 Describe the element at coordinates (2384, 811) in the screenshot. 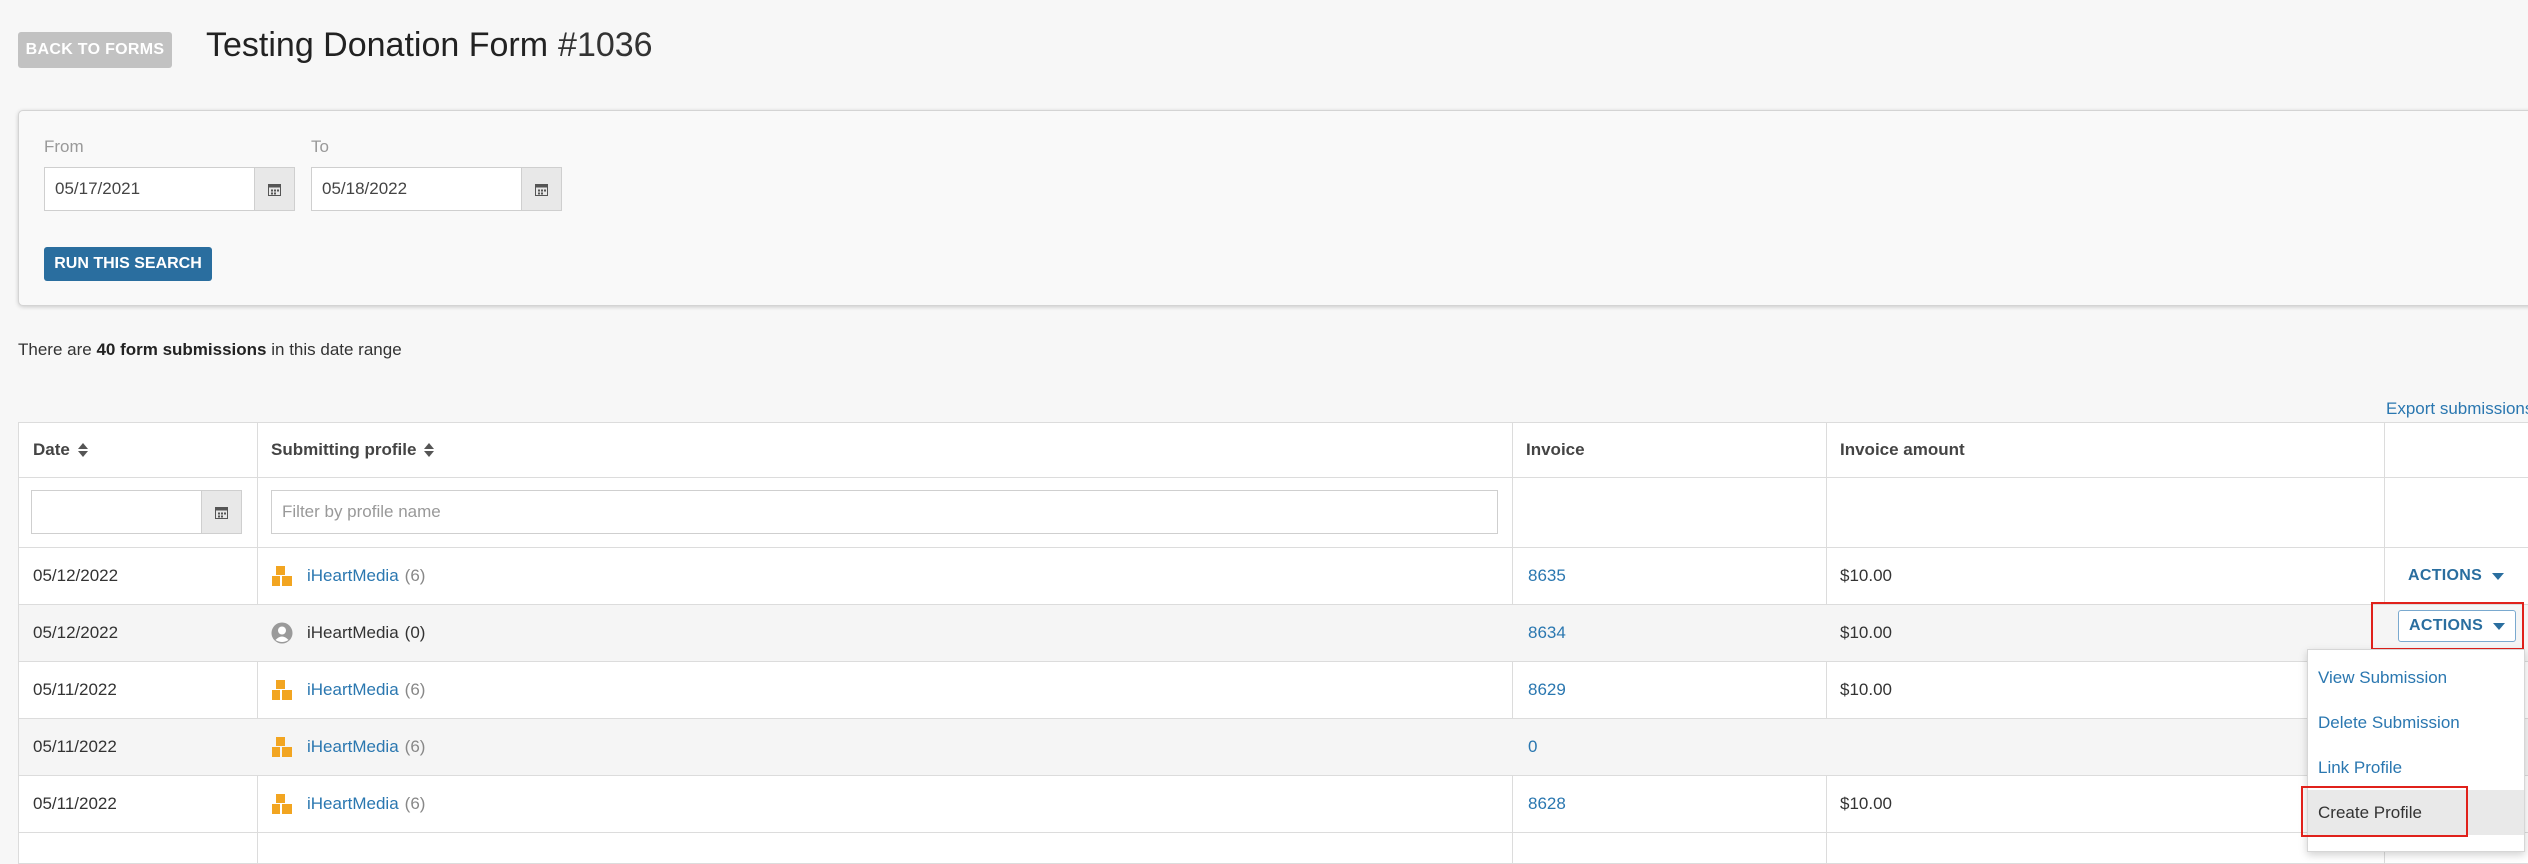

I see `create-profile-highlight-box` at that location.